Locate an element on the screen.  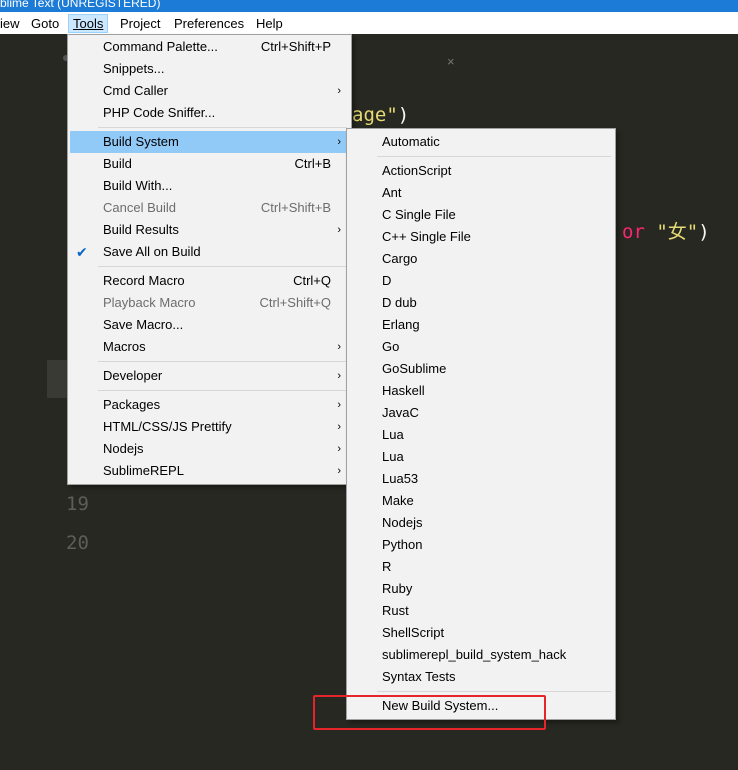
menu-item-record-macro: Record Macro Ctrl+Q is located at coordinates (209, 281).